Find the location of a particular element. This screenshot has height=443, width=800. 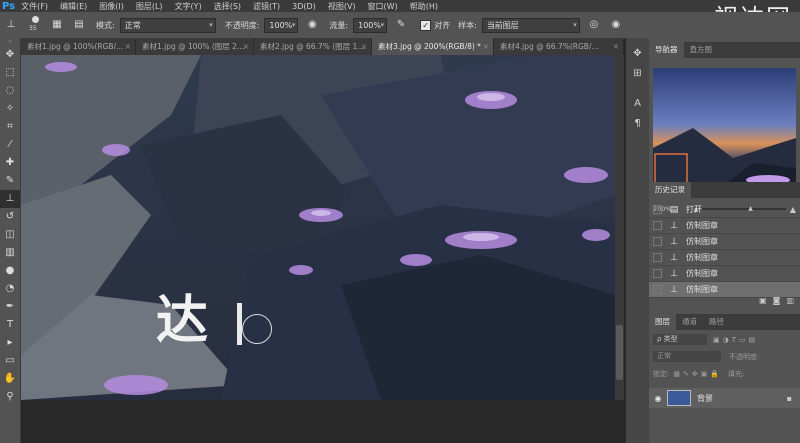

hand-tool-icon: ✋ is located at coordinates (10, 379).